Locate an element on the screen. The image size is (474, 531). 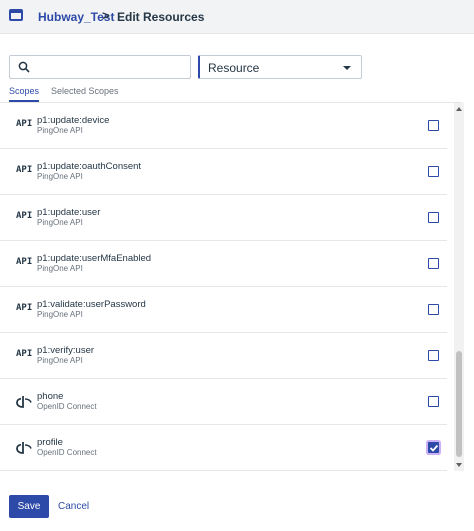
checkmark-icon is located at coordinates (434, 448).